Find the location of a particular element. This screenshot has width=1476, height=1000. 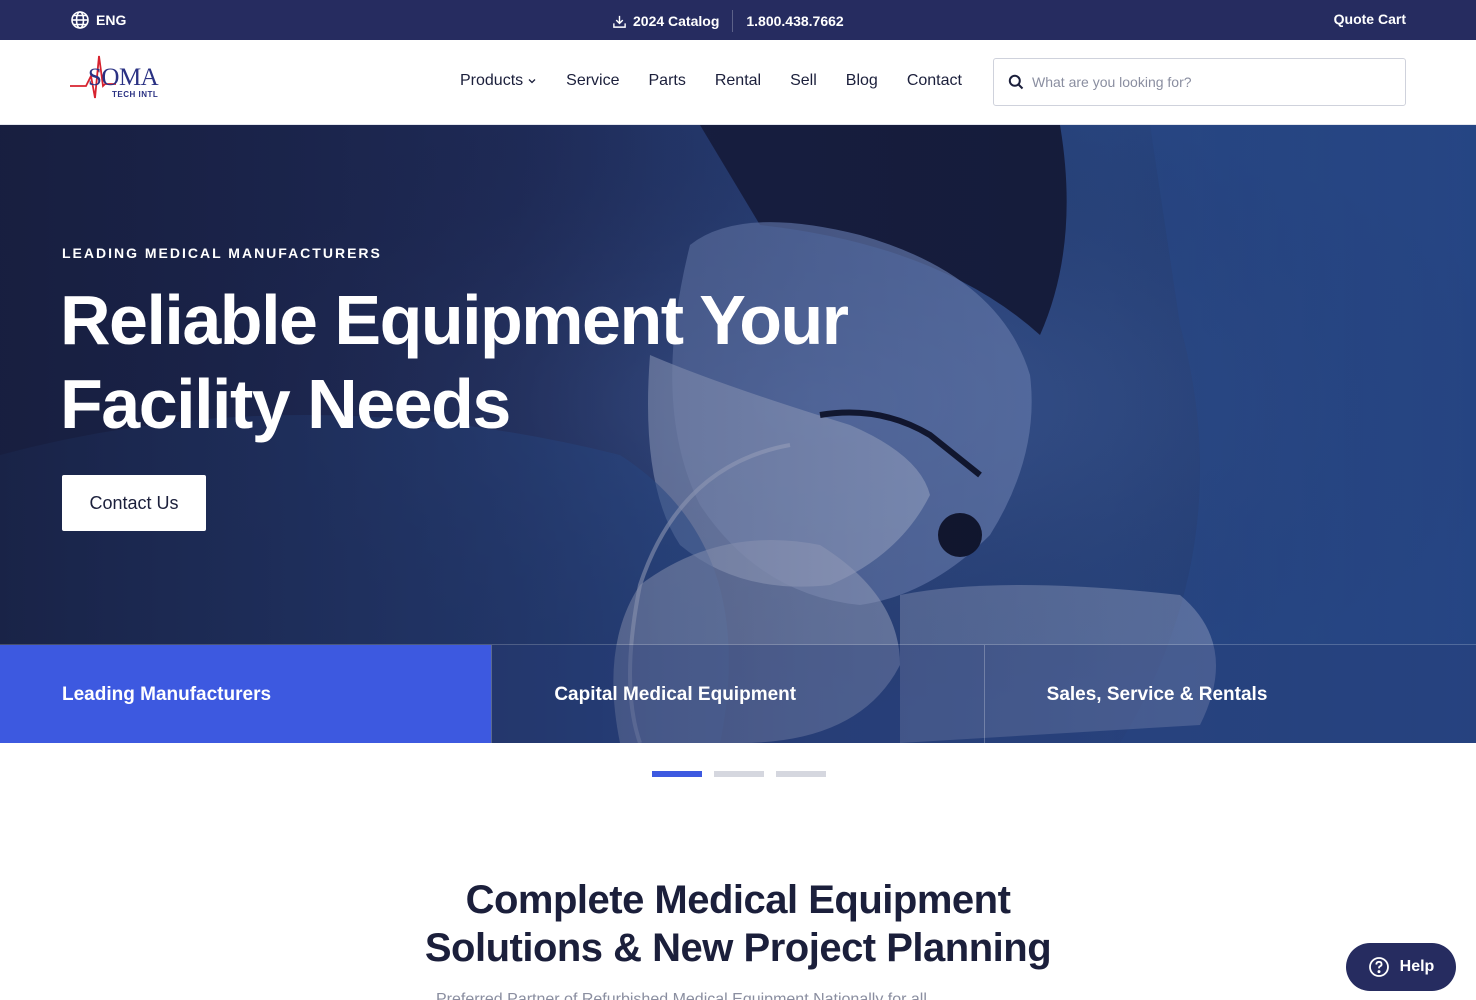

nav-item-label: Sell is located at coordinates (803, 80).